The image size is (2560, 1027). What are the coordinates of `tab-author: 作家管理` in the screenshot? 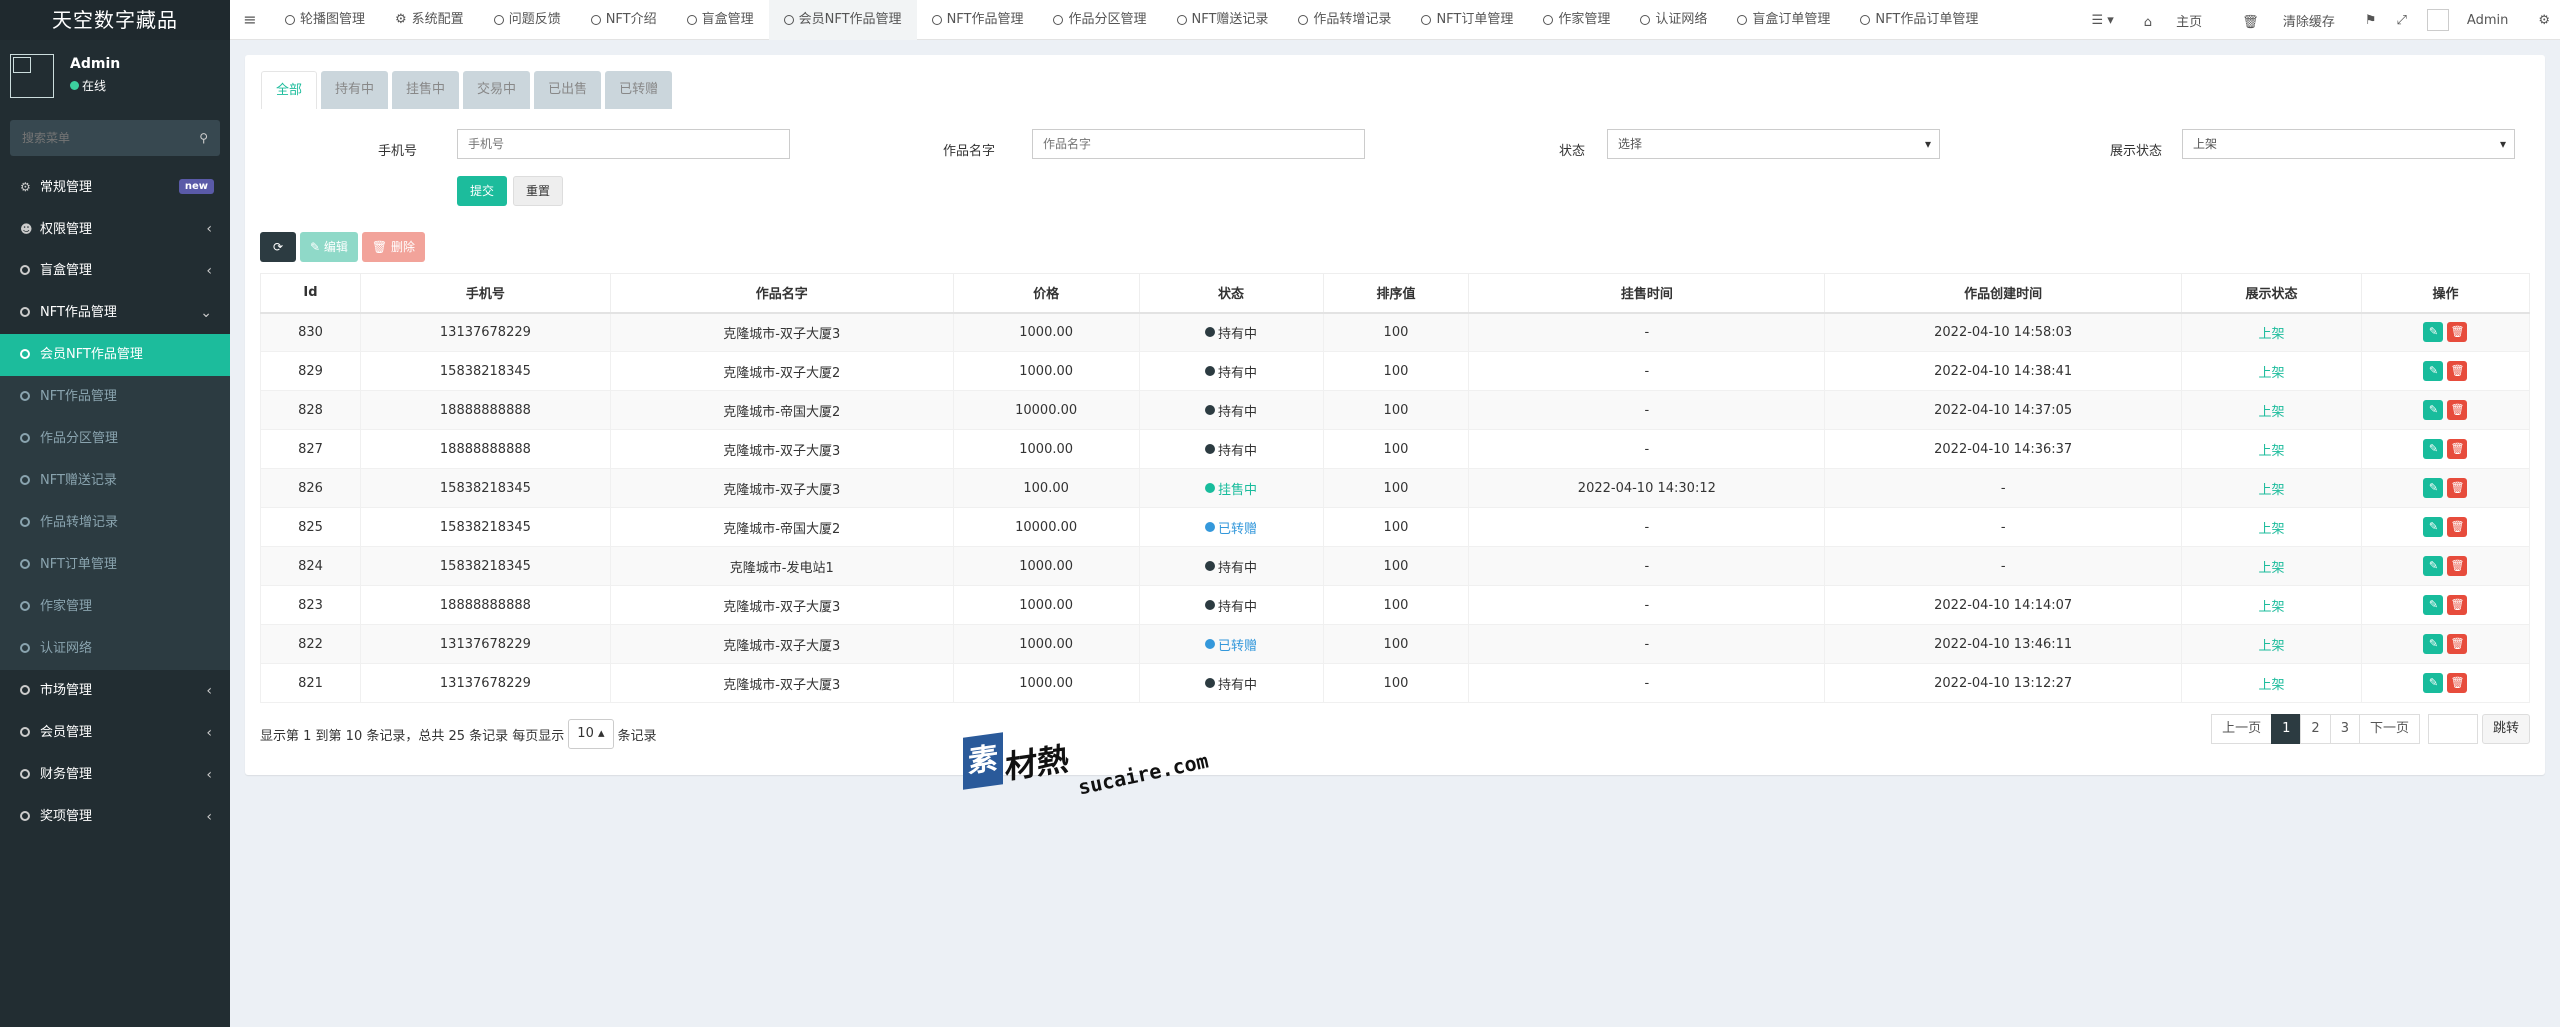 It's located at (1576, 20).